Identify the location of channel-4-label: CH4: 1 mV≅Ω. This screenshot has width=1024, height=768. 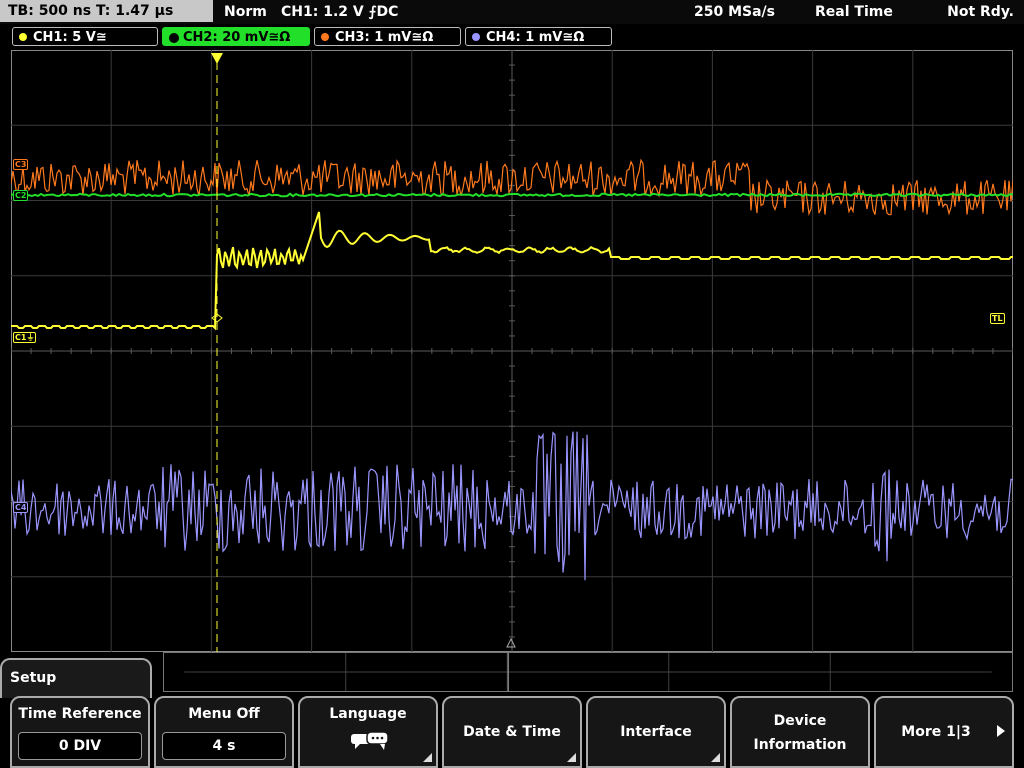
(535, 37).